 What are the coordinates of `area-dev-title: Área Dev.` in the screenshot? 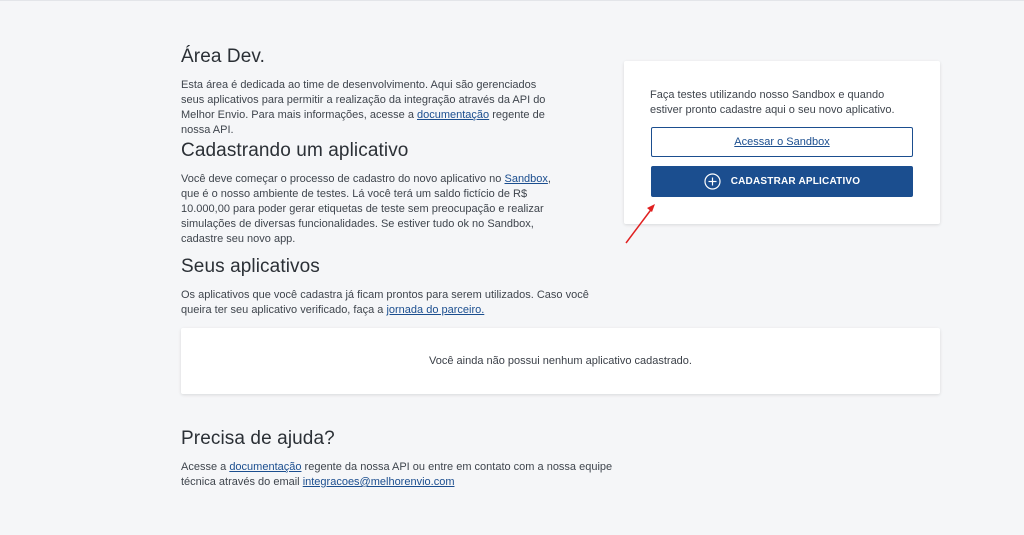 It's located at (223, 56).